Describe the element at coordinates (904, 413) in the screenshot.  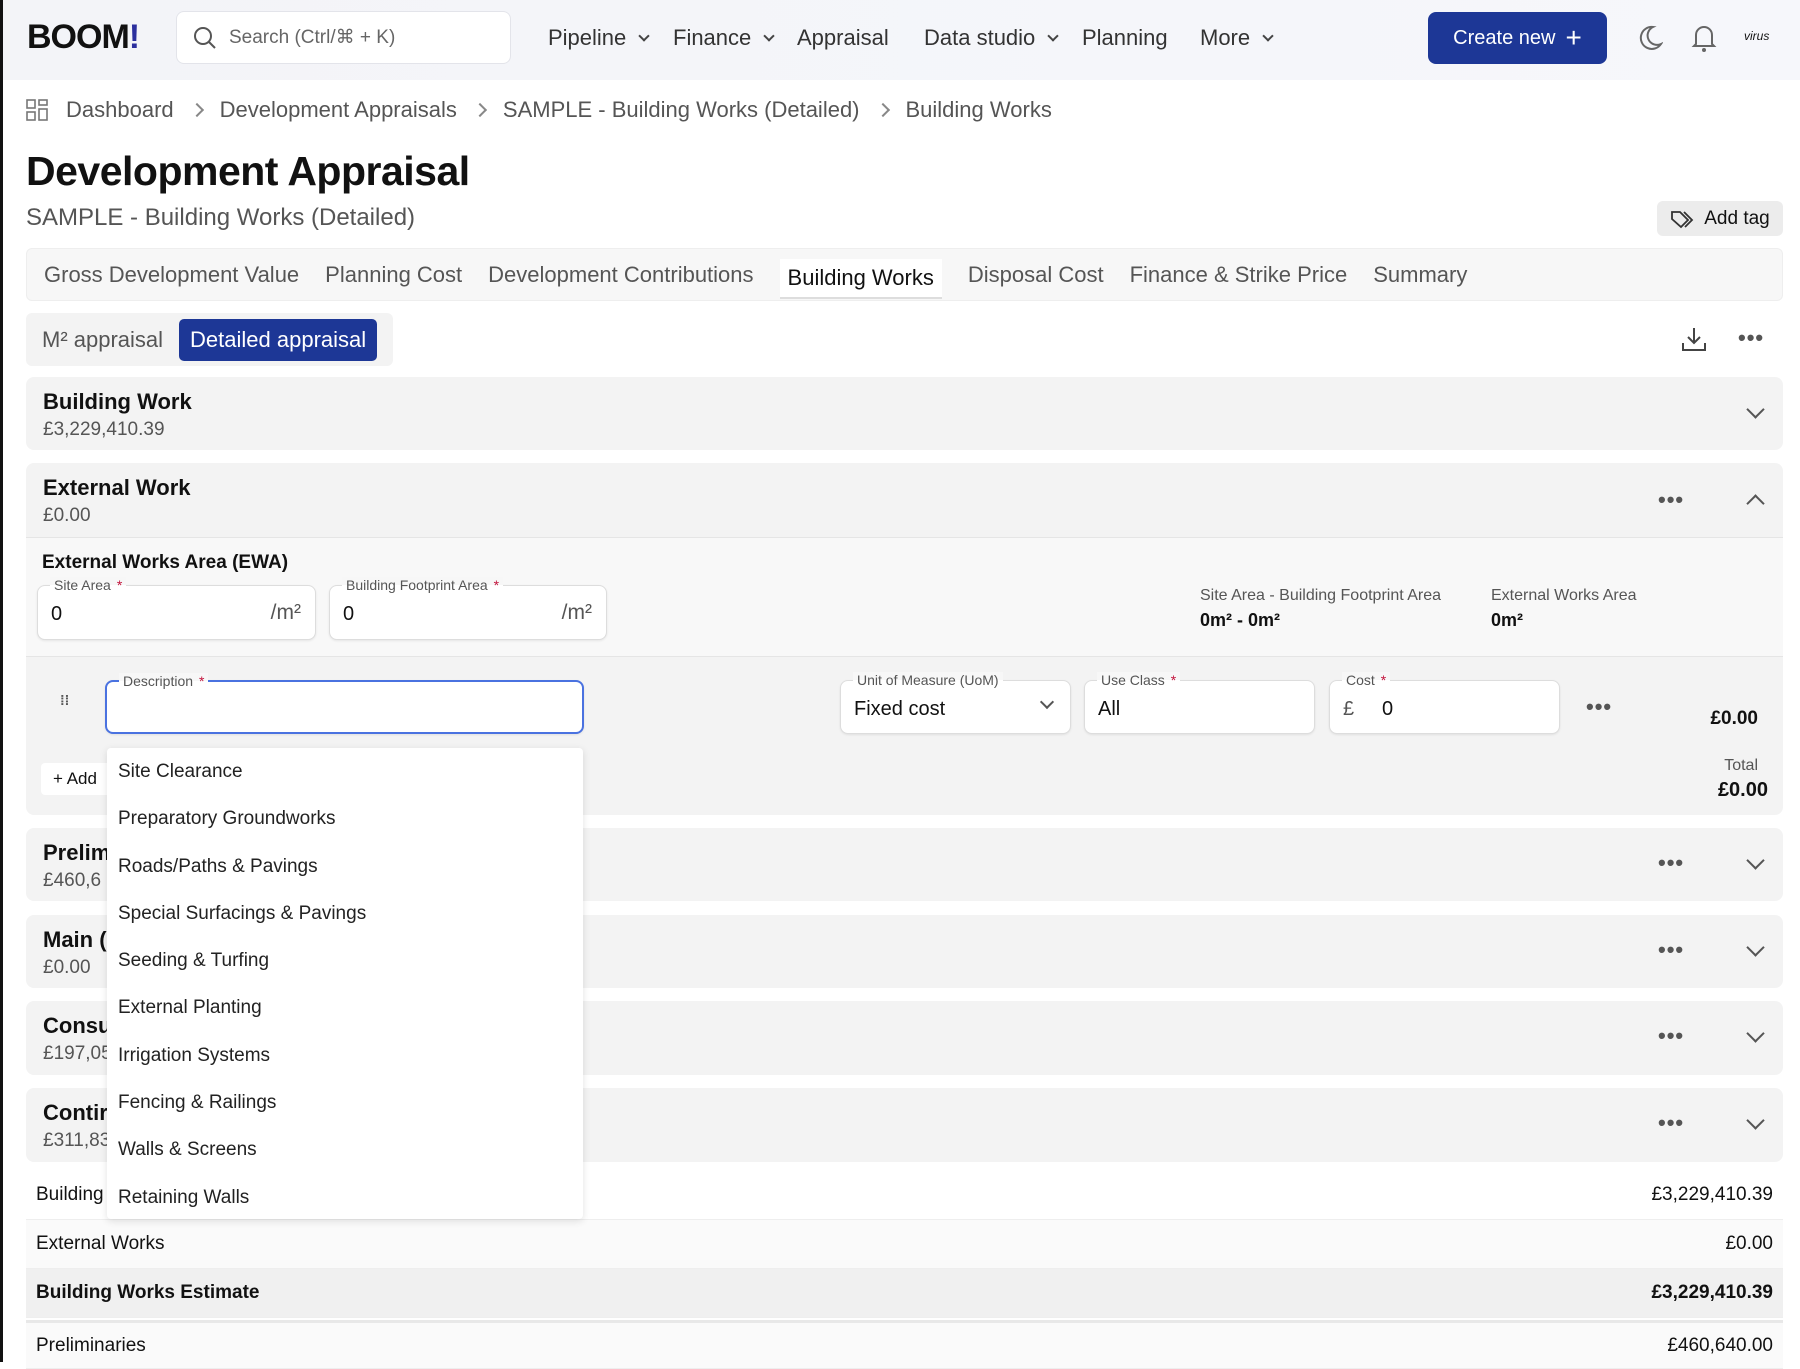
I see `section-building-work: Building Work £3,229,410.39` at that location.